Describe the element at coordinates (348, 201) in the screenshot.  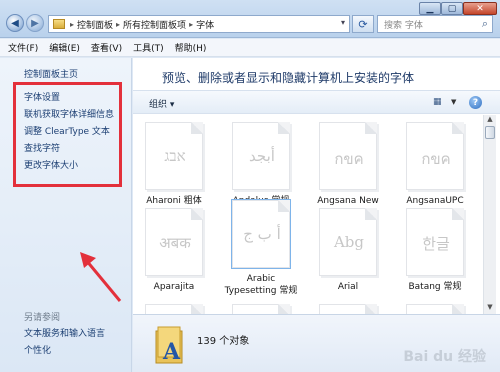
I see `font-name: Angsana New` at that location.